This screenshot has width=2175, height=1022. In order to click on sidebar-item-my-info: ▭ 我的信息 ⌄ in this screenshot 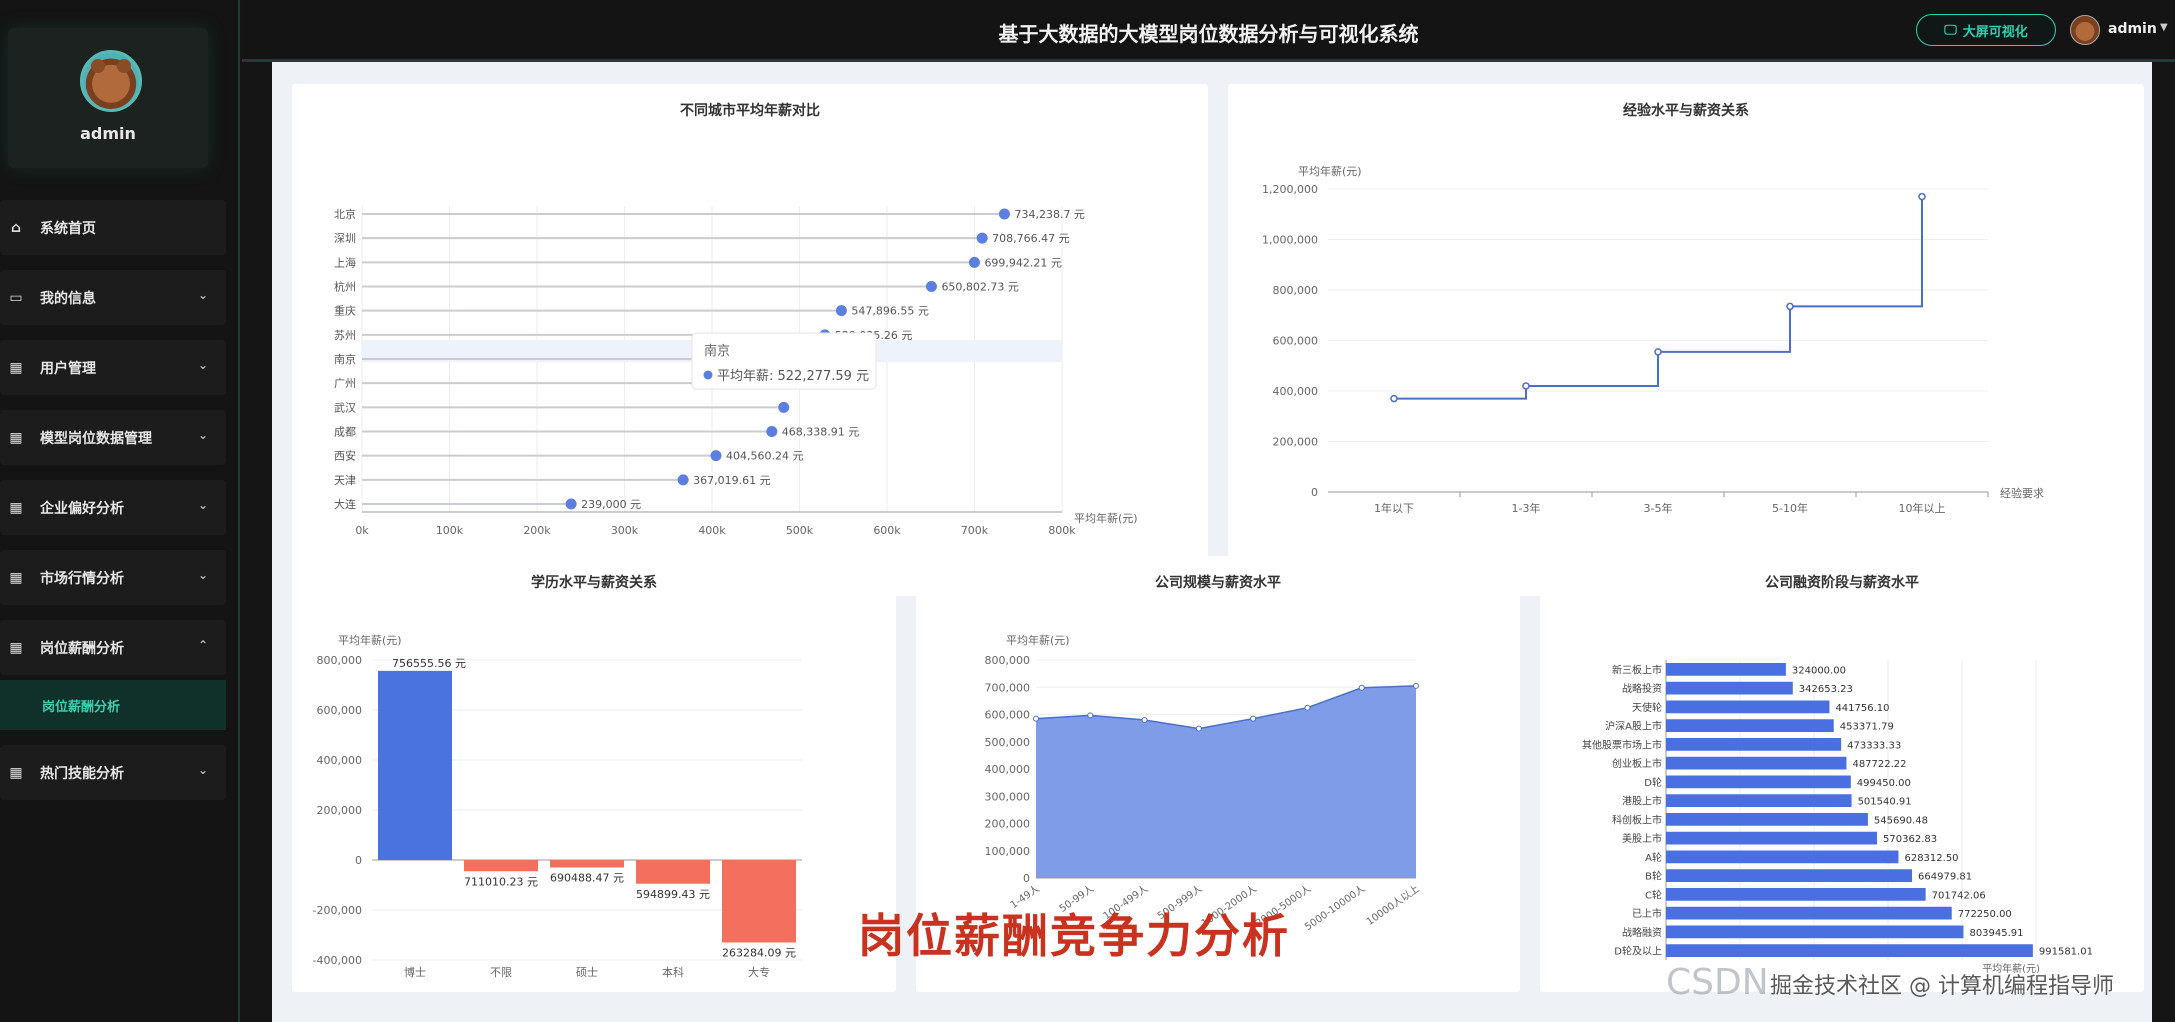, I will do `click(113, 297)`.